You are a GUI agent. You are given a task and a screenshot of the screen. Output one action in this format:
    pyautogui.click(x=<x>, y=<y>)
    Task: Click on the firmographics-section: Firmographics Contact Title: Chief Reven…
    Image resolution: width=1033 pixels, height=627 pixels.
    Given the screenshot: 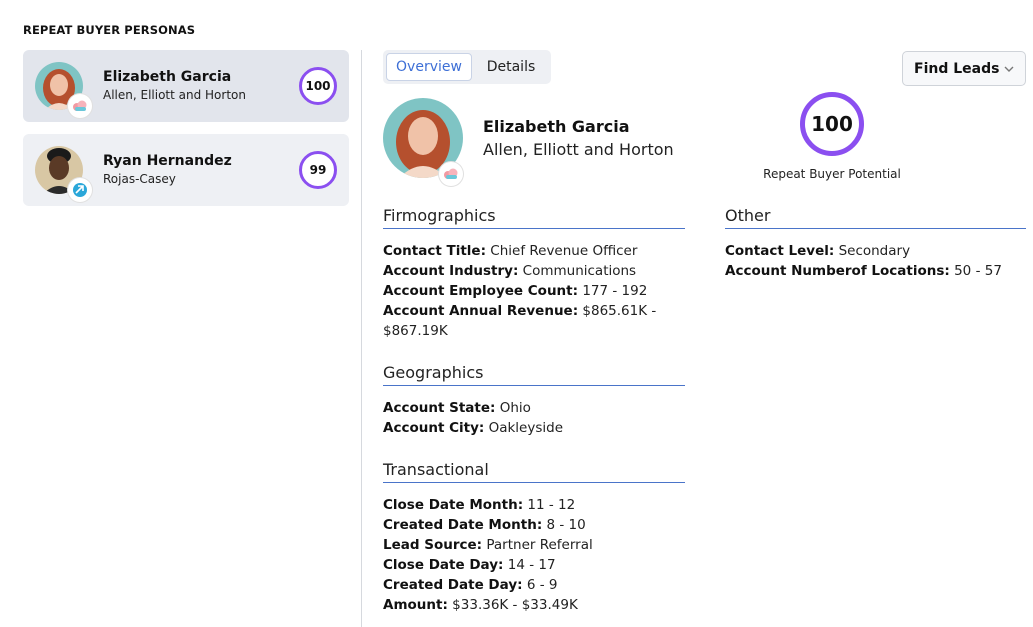 What is the action you would take?
    pyautogui.click(x=534, y=273)
    